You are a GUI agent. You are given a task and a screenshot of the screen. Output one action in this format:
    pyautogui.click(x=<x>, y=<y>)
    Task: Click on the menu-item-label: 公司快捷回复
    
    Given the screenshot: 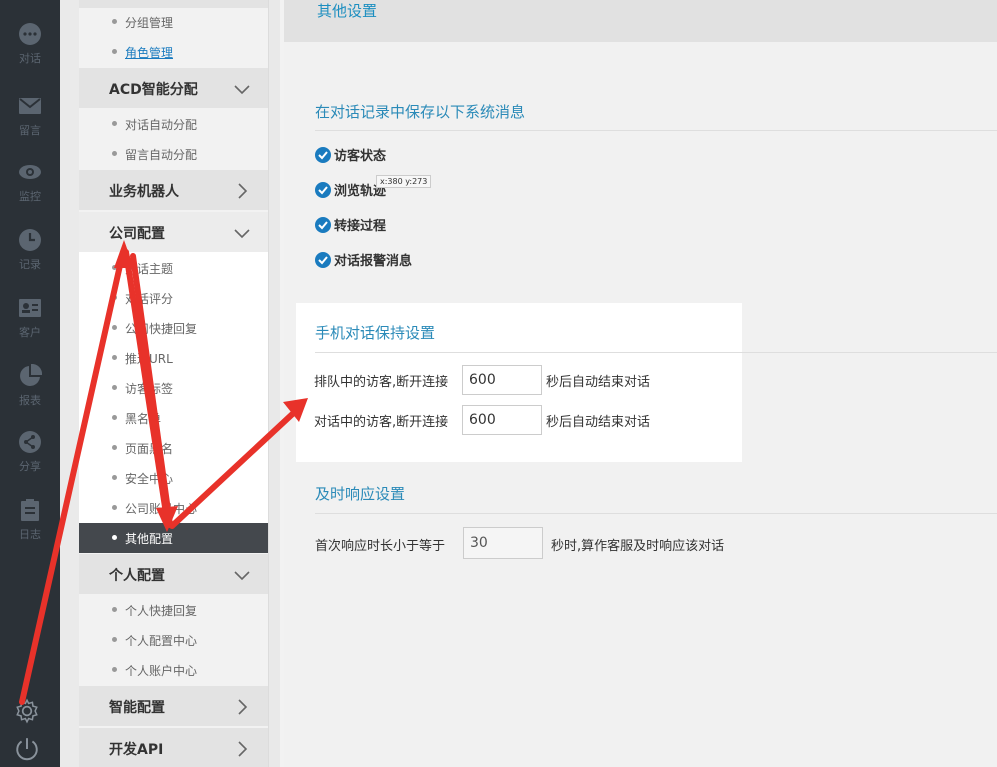 What is the action you would take?
    pyautogui.click(x=161, y=329)
    